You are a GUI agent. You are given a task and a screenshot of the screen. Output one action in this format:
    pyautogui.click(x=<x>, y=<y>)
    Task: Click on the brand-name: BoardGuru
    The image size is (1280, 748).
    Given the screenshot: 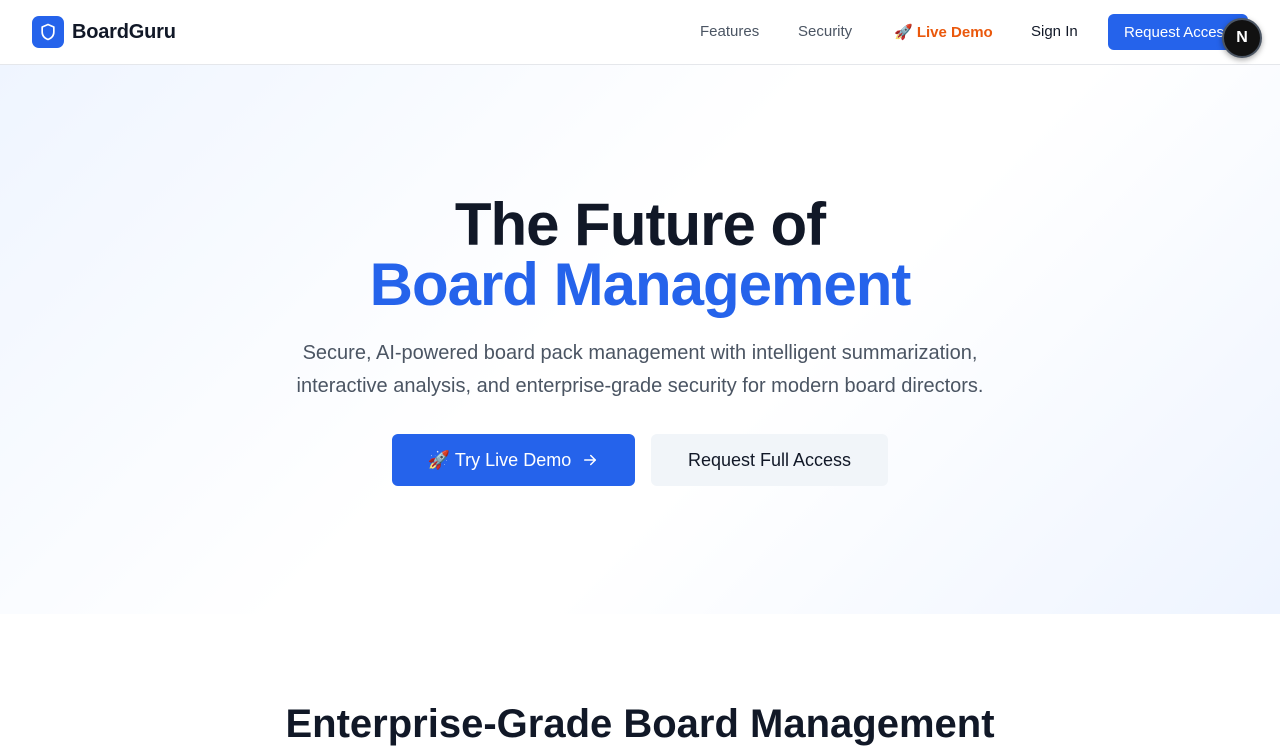 What is the action you would take?
    pyautogui.click(x=124, y=31)
    